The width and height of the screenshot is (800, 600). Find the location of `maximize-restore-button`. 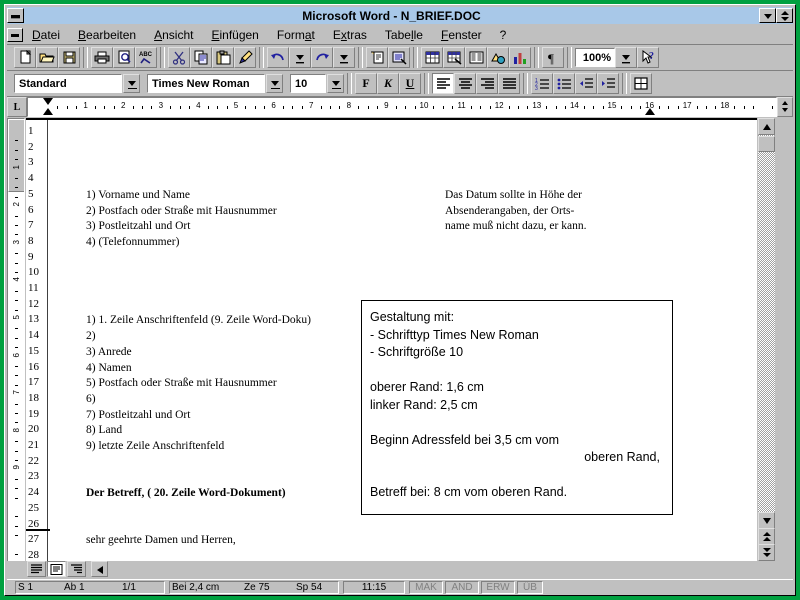

maximize-restore-button is located at coordinates (784, 15).